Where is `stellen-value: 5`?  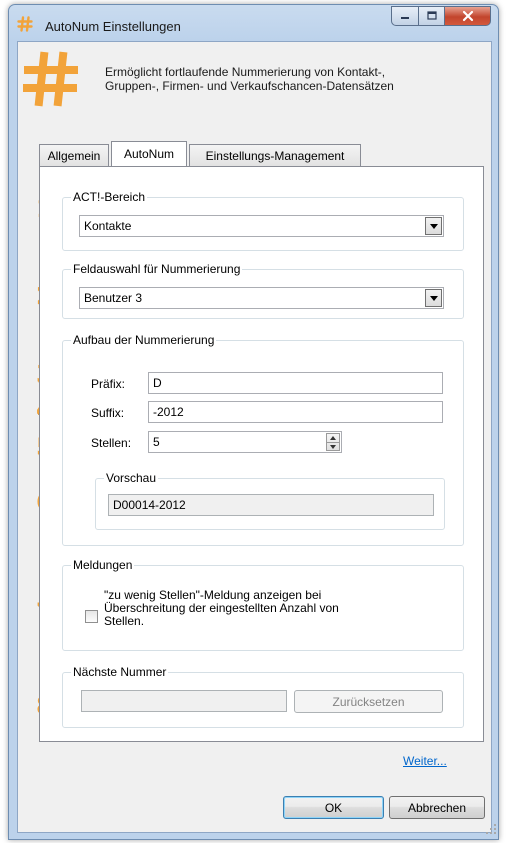
stellen-value: 5 is located at coordinates (156, 442).